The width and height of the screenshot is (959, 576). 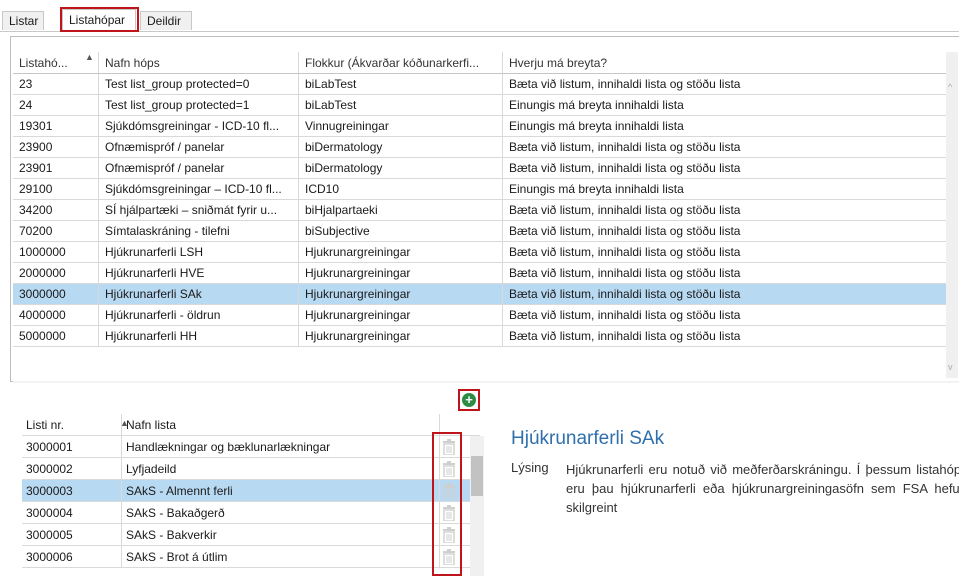 What do you see at coordinates (72, 468) in the screenshot?
I see `list-cell: 3000002` at bounding box center [72, 468].